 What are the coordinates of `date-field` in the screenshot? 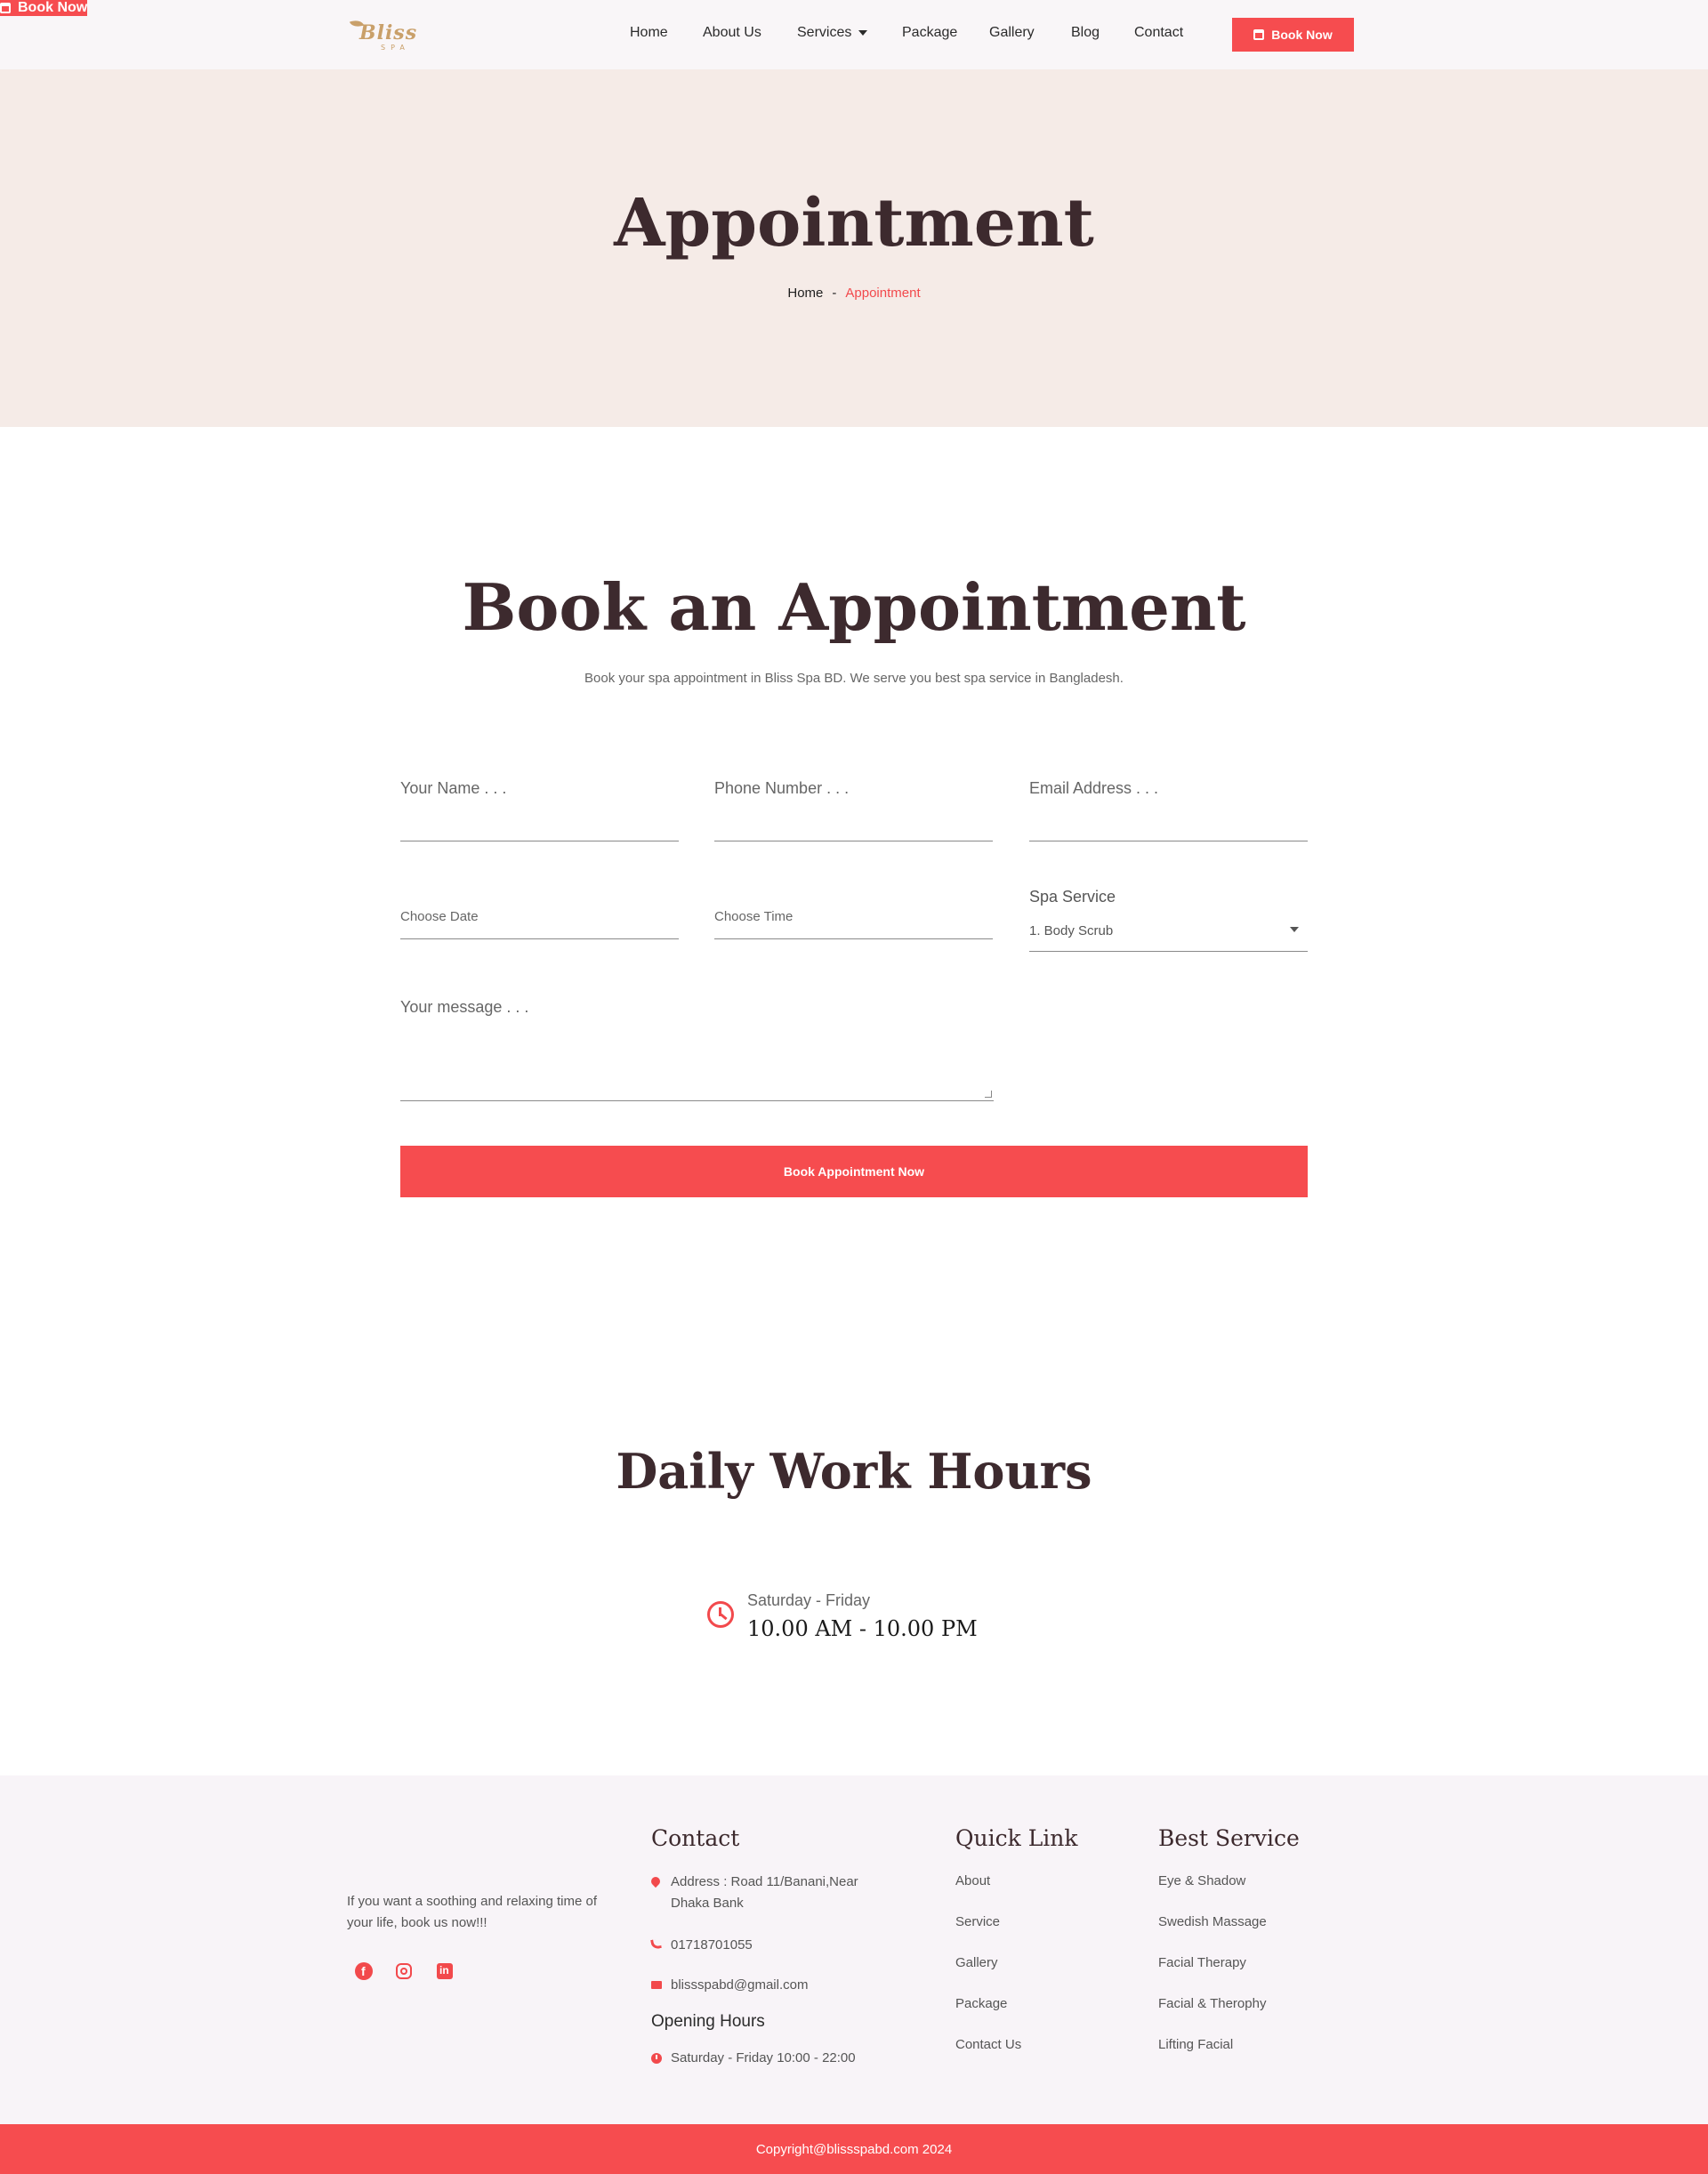 It's located at (539, 918).